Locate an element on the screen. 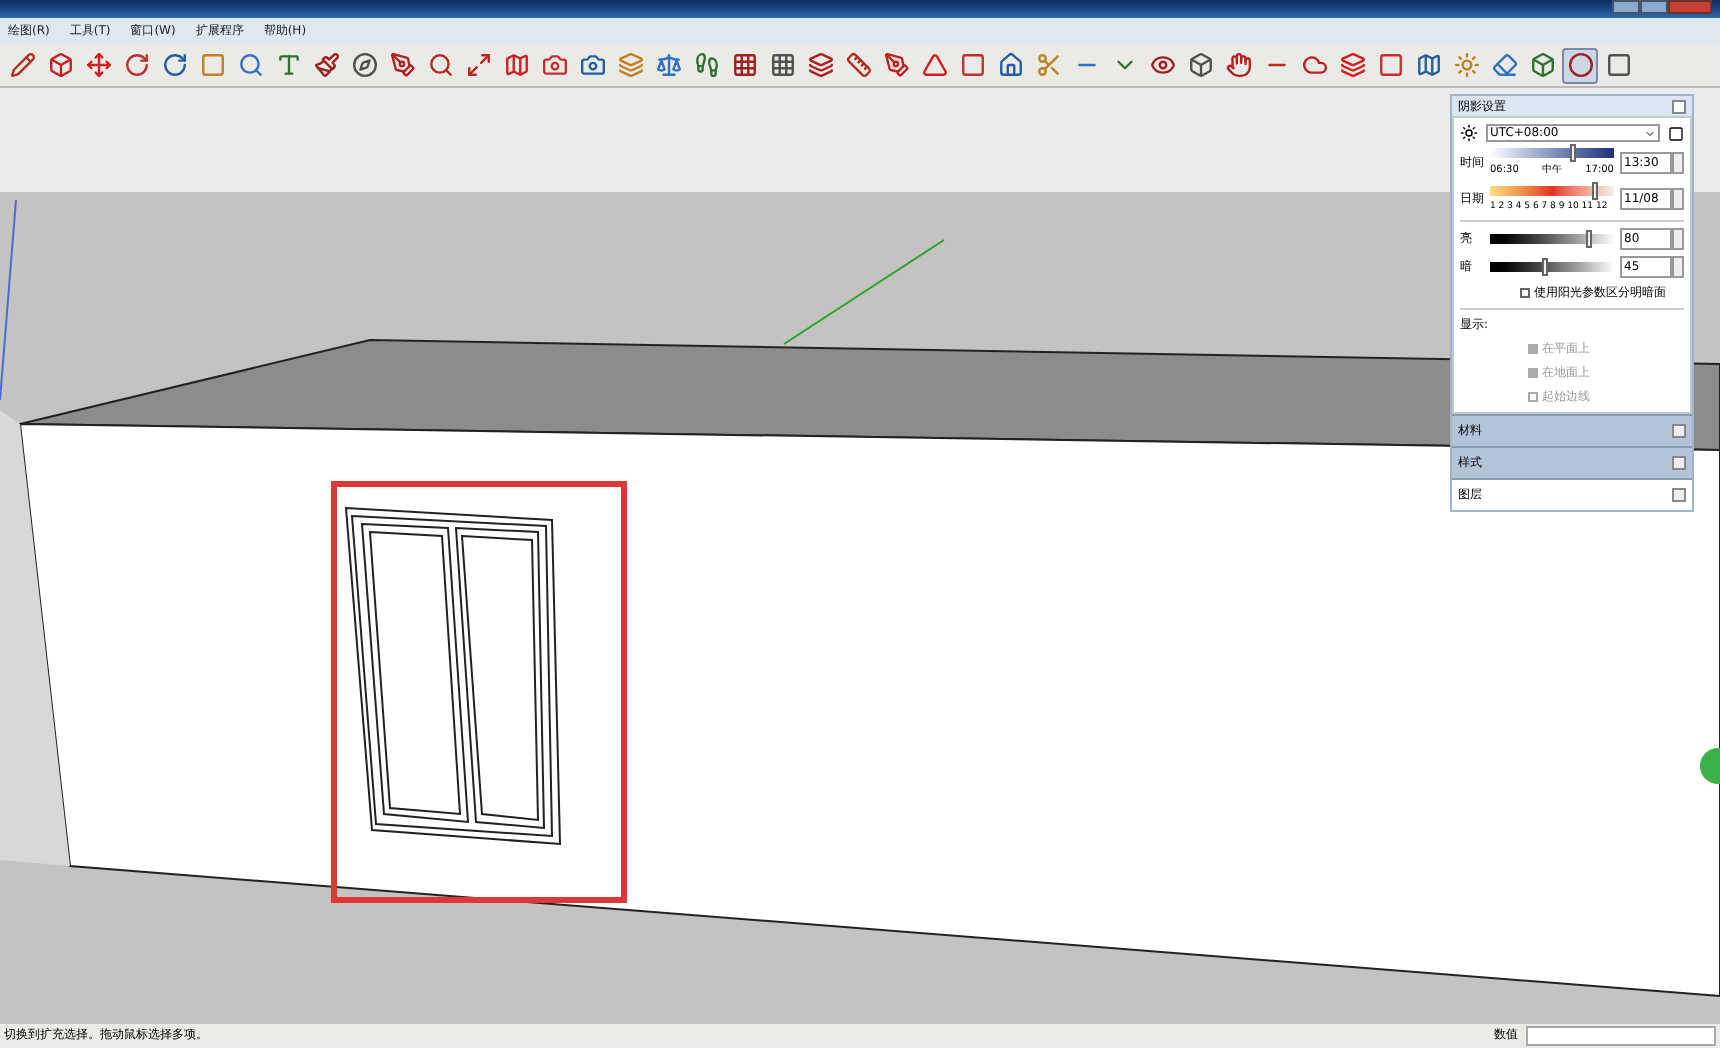  toolbar-button is located at coordinates (1580, 65).